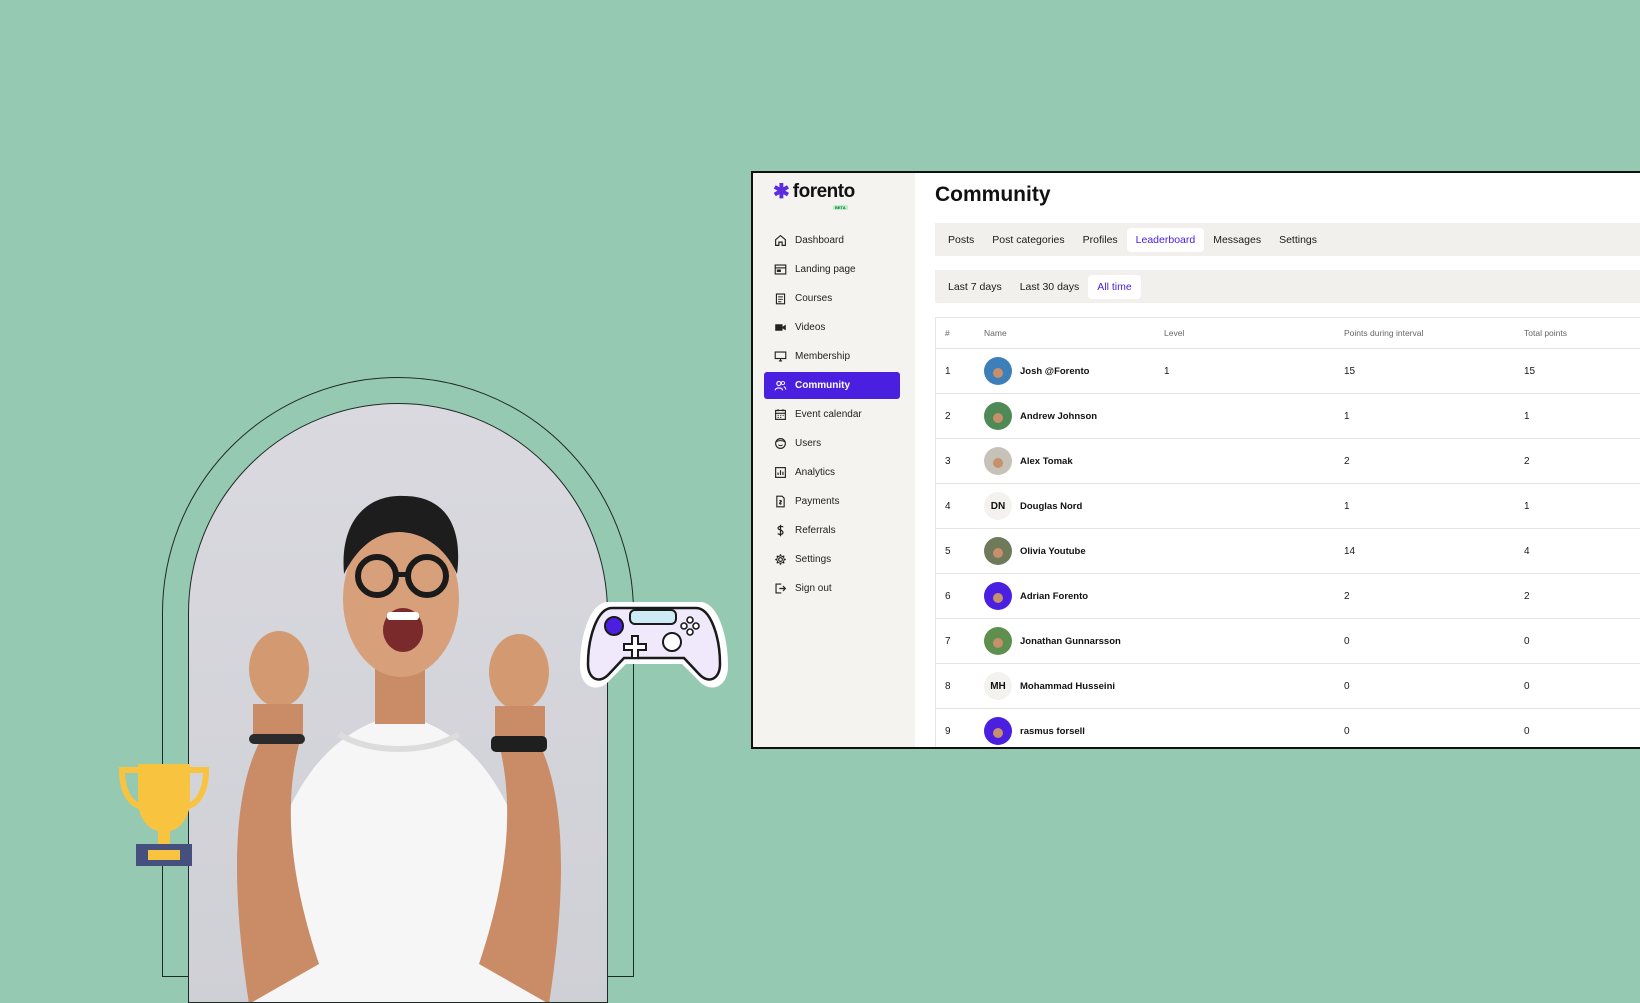 The width and height of the screenshot is (1640, 1003). Describe the element at coordinates (975, 287) in the screenshot. I see `range-last-7-days: Last 7 days` at that location.